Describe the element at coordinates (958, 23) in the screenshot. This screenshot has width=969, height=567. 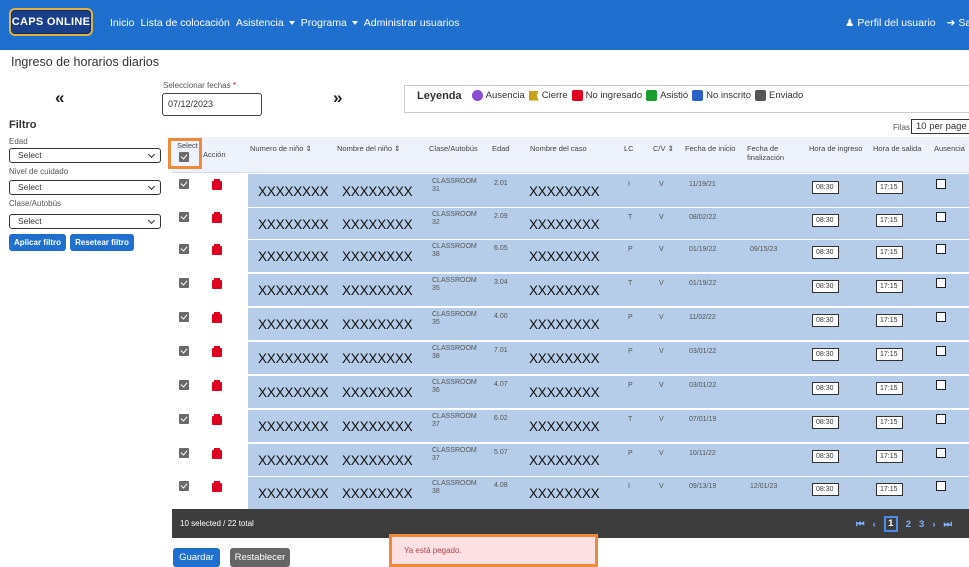
I see `logout-link: ➜ Sa` at that location.